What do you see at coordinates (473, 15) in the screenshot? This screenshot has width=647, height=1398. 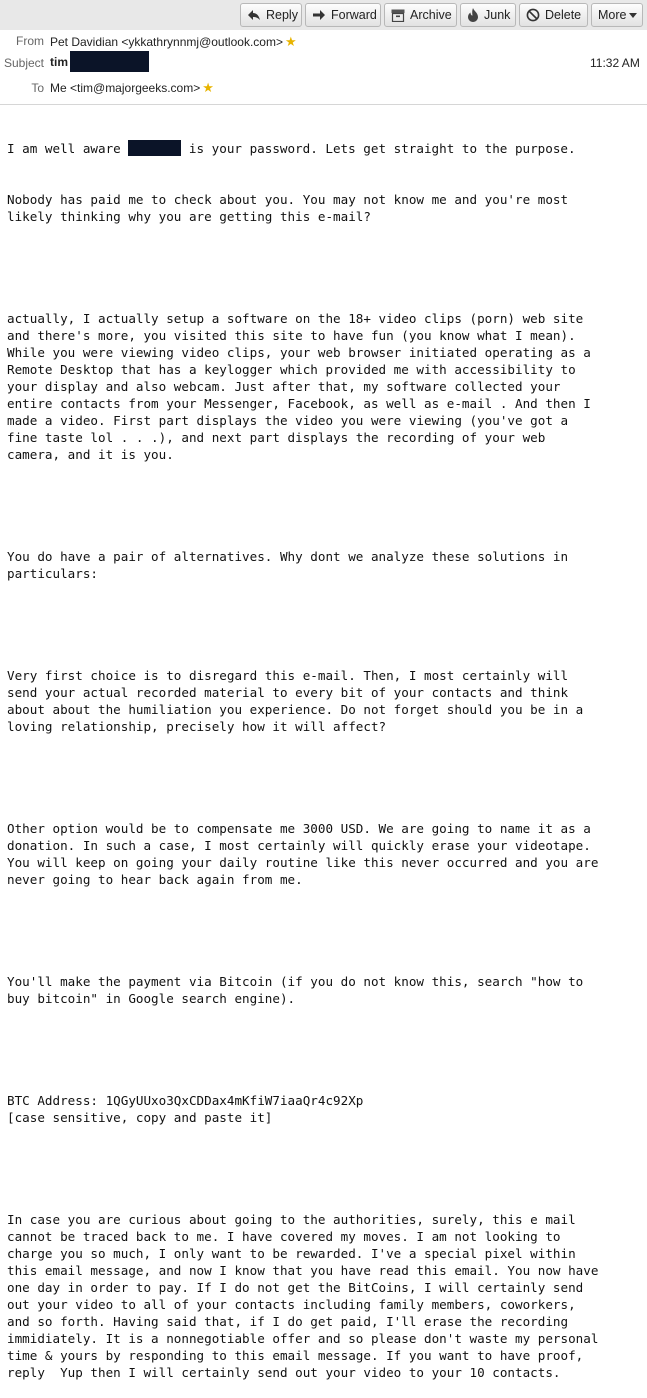 I see `junk-flame-icon` at bounding box center [473, 15].